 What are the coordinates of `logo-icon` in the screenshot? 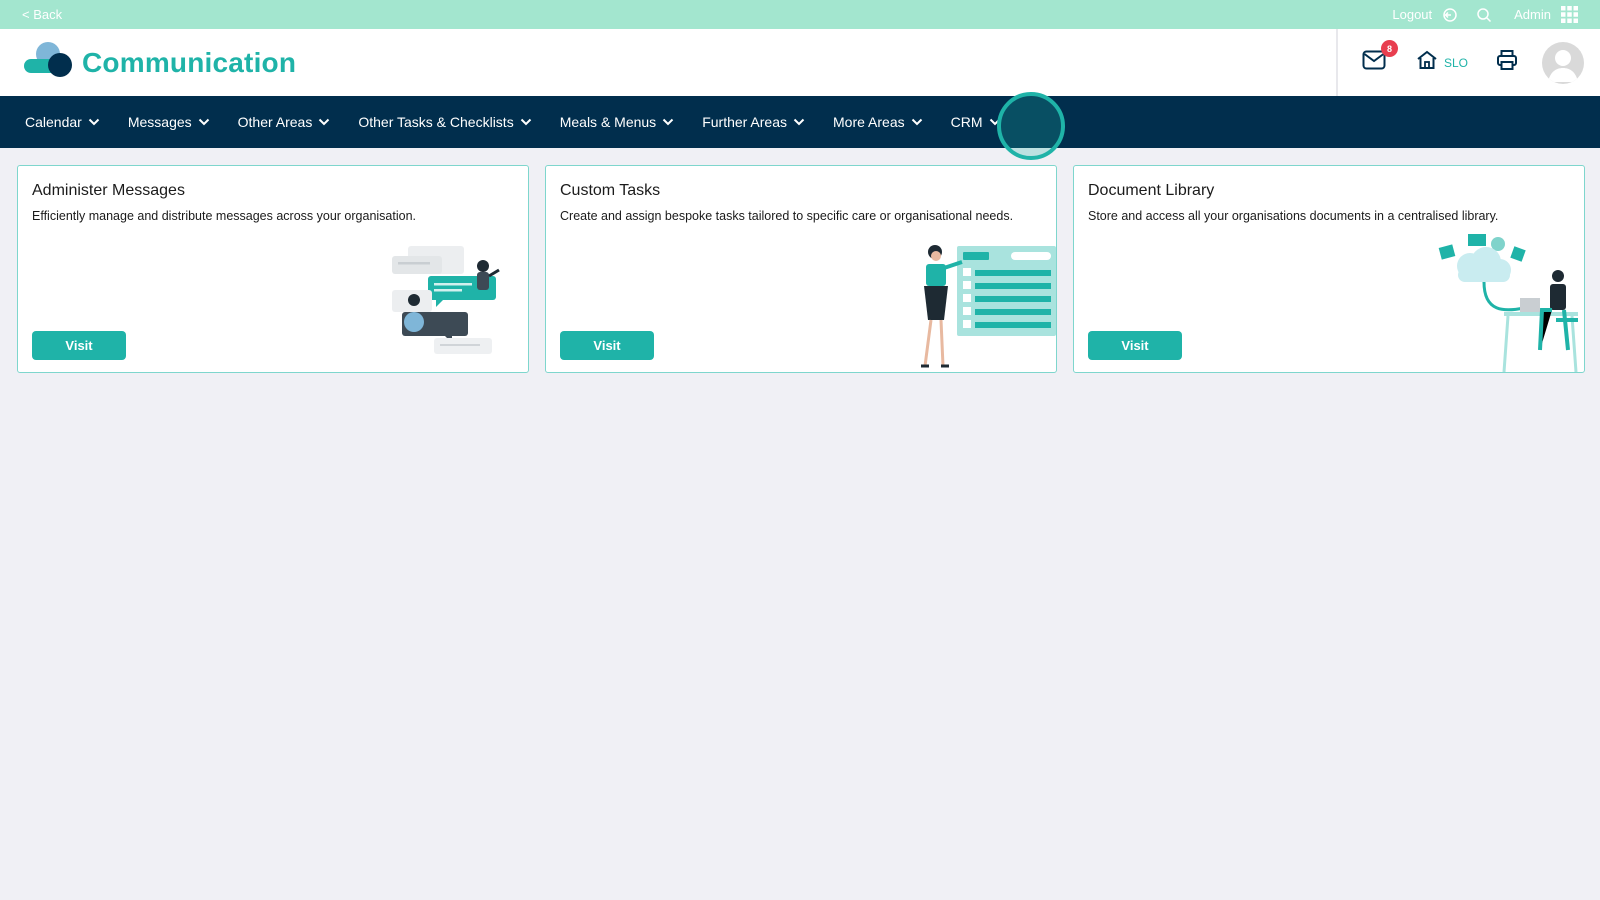 It's located at (48, 62).